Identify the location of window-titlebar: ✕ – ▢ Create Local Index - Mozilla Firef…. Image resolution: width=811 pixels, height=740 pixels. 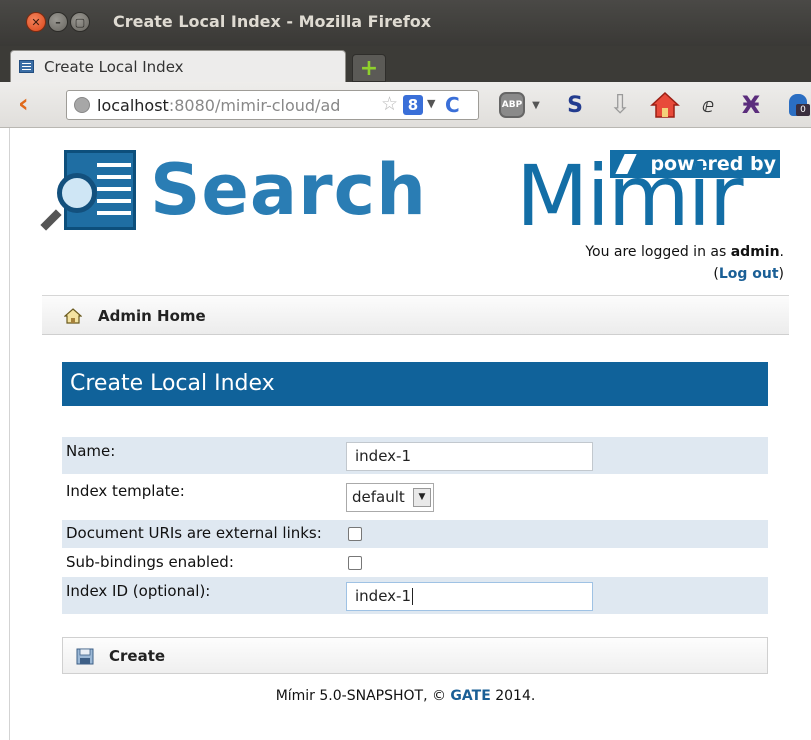
(405, 23).